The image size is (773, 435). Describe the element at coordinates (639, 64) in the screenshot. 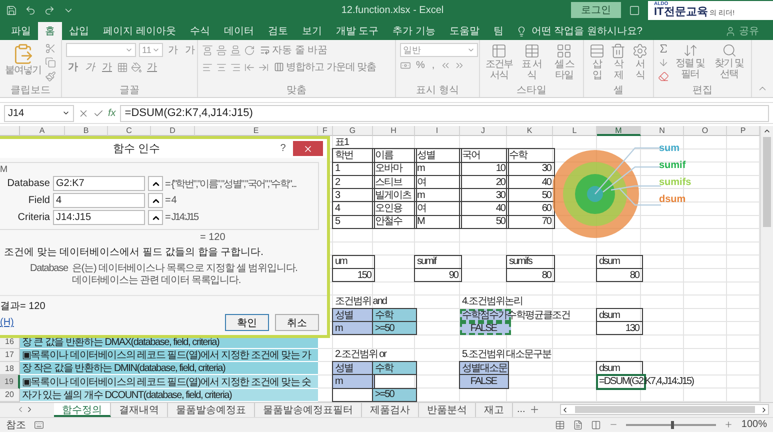

I see `cell-button: 서식` at that location.